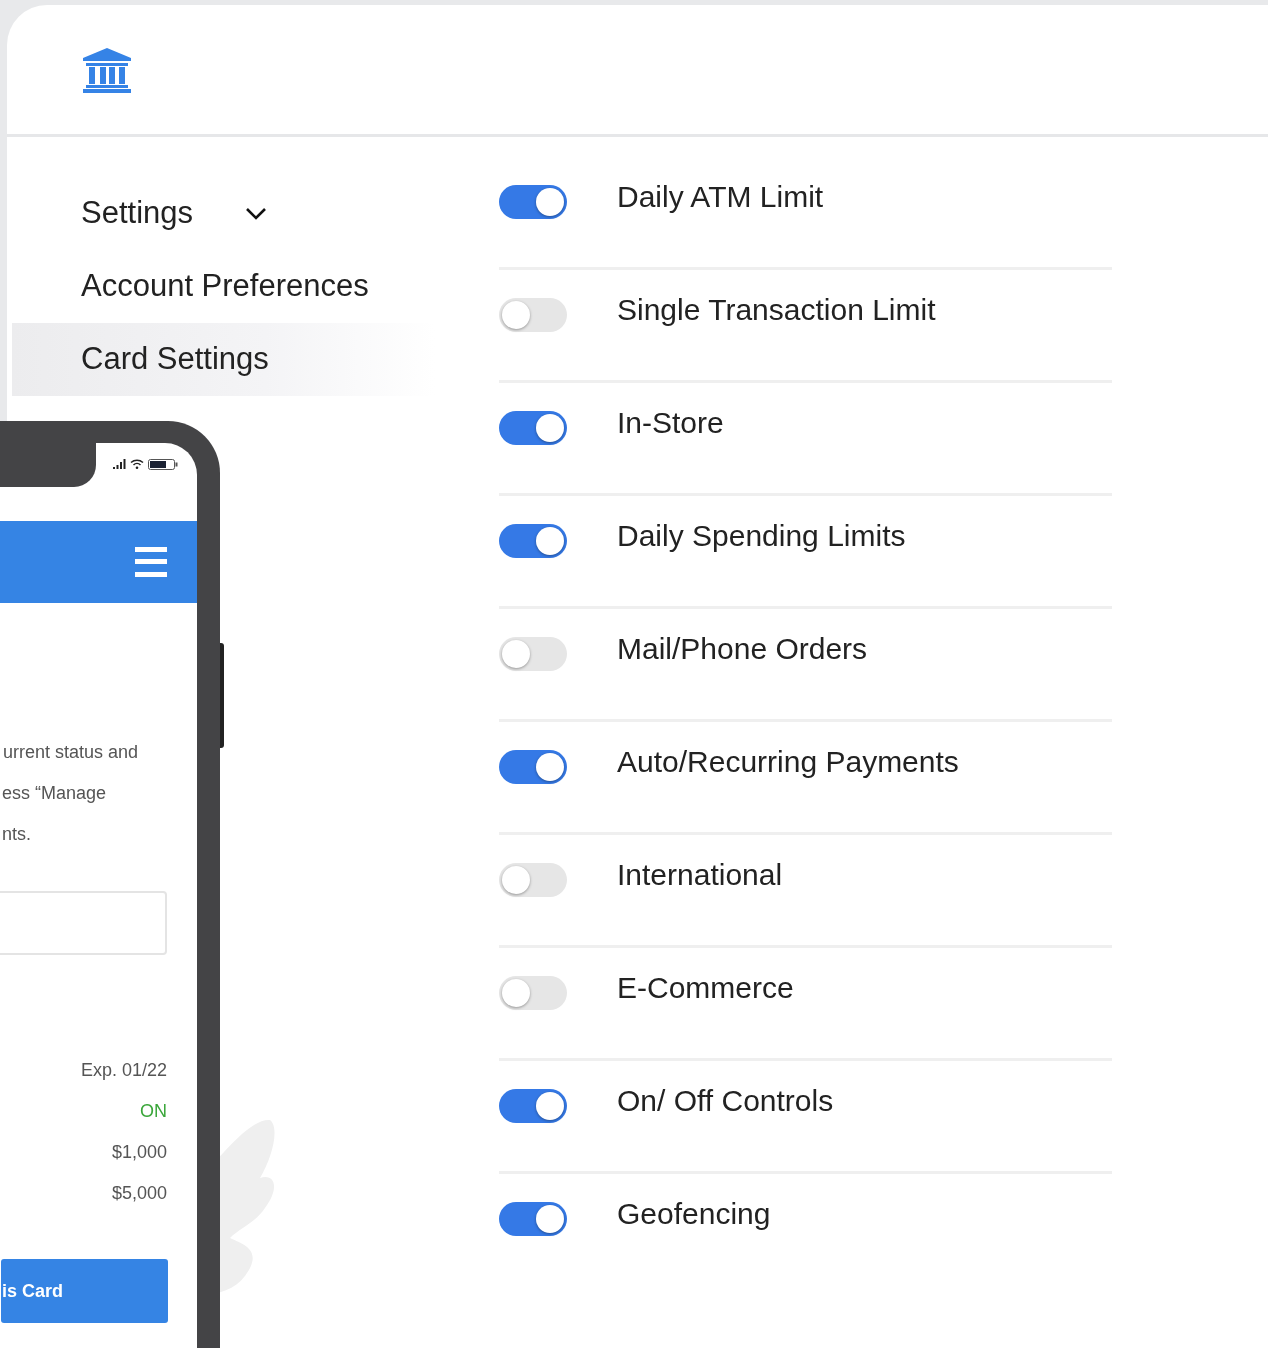 This screenshot has width=1268, height=1348. Describe the element at coordinates (119, 464) in the screenshot. I see `signal-icon` at that location.